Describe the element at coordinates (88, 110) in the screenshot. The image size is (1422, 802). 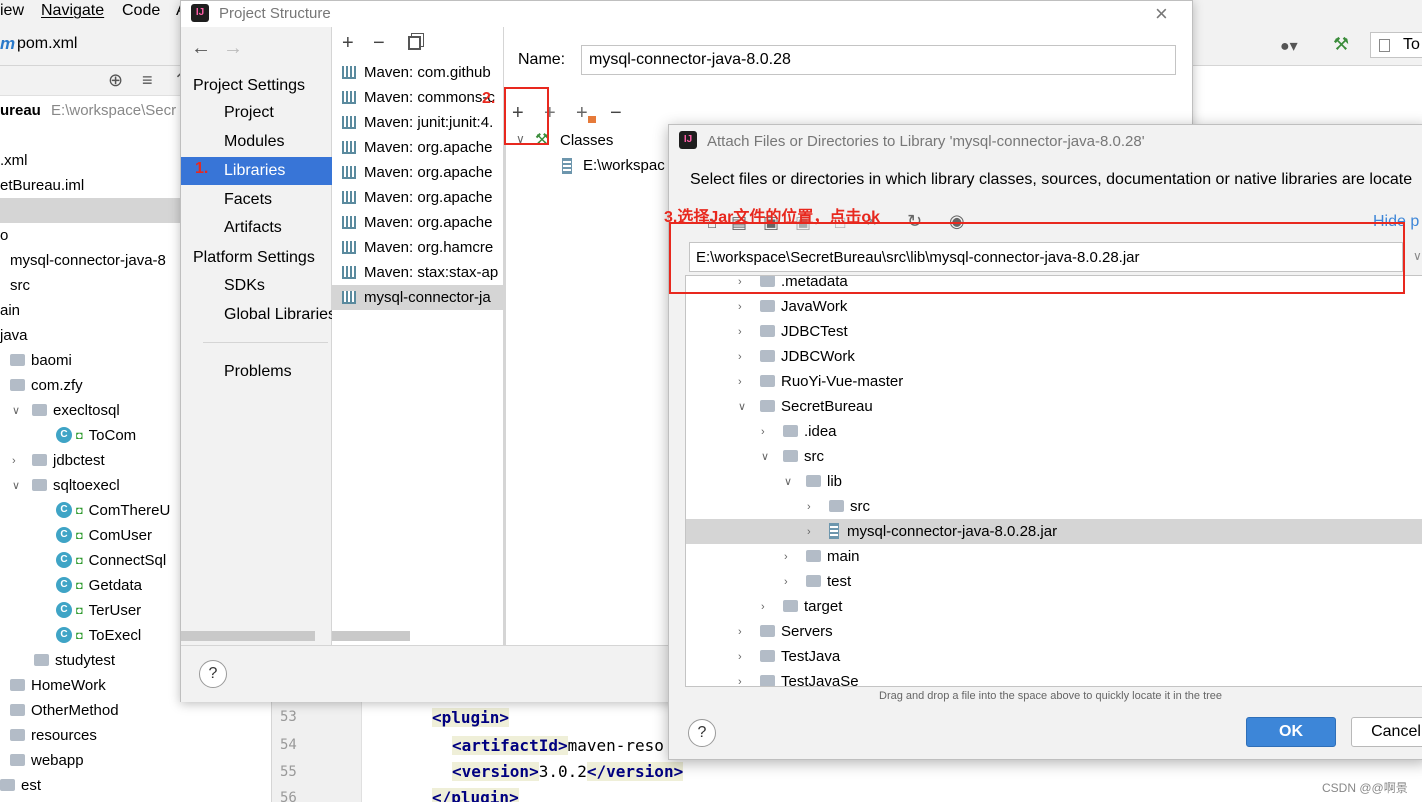
I see `project-root: ureau E:\workspace\Secr` at that location.